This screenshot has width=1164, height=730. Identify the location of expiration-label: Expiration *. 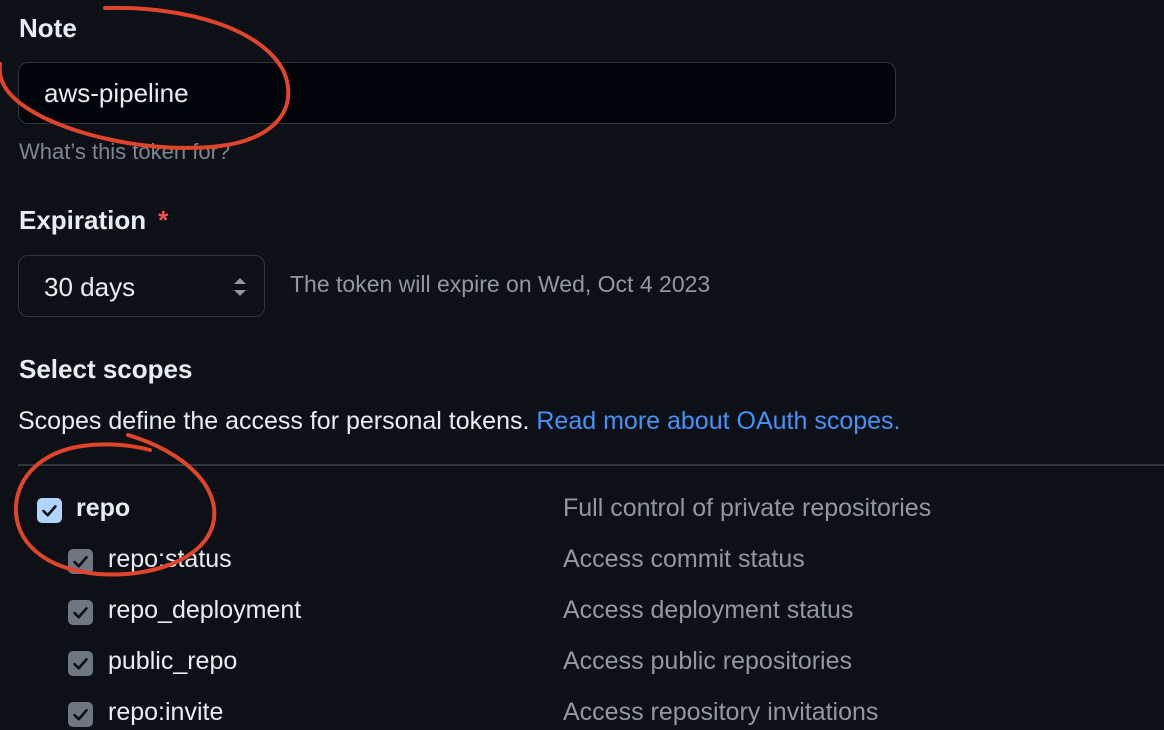
(93, 220).